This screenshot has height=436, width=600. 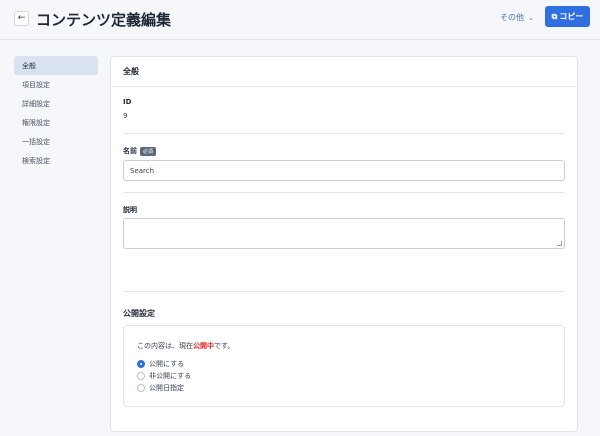 What do you see at coordinates (531, 17) in the screenshot?
I see `chevron-down-icon: ⌄` at bounding box center [531, 17].